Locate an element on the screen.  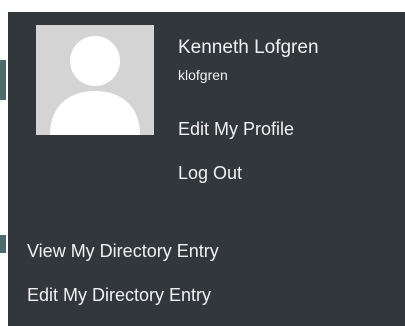
page-edge is located at coordinates (4, 163).